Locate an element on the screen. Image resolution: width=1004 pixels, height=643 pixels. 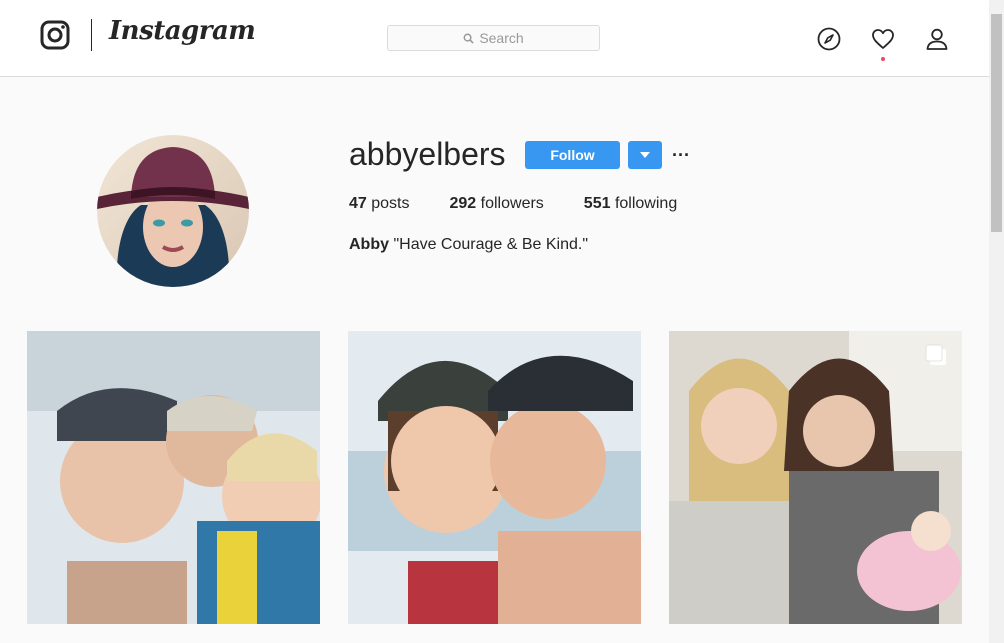
suggestions-dropdown-button is located at coordinates (645, 155).